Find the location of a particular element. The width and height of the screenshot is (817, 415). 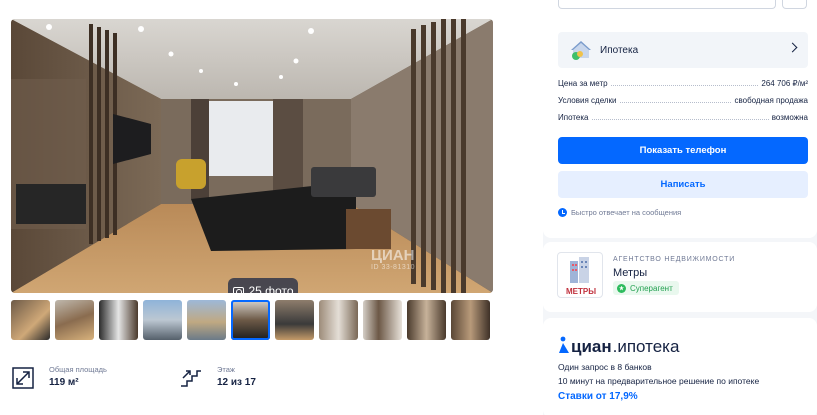

house-money-icon is located at coordinates (581, 50).